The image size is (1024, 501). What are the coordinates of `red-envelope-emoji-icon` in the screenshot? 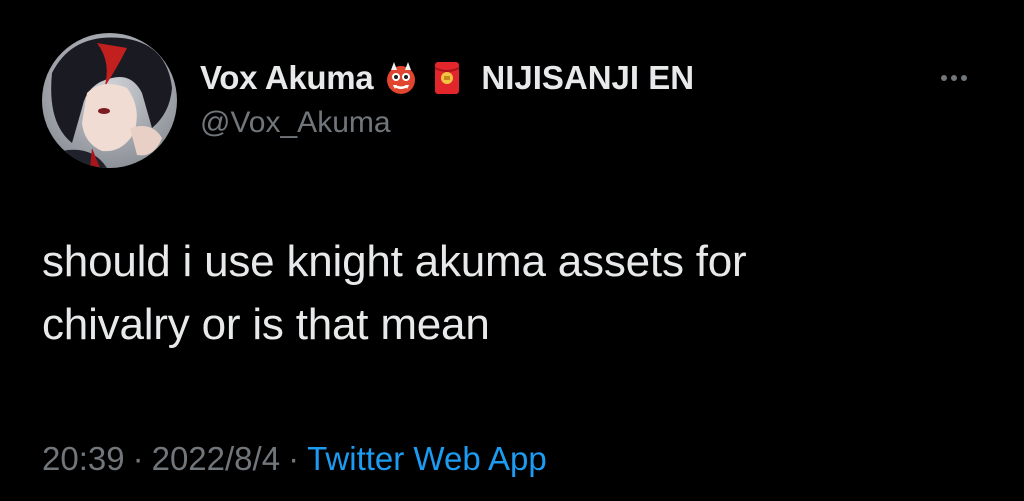 It's located at (447, 78).